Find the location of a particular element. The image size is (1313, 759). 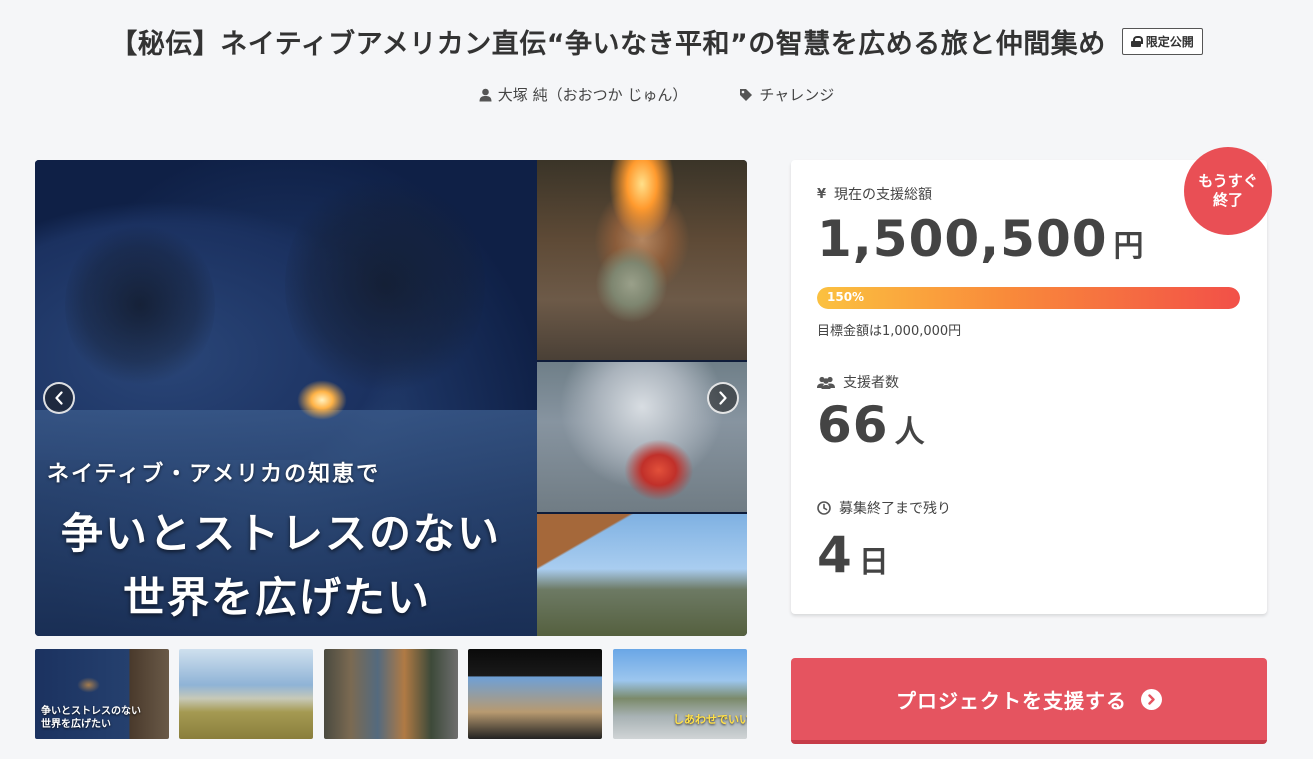

ending-badge-line2: 終了 is located at coordinates (1227, 200).